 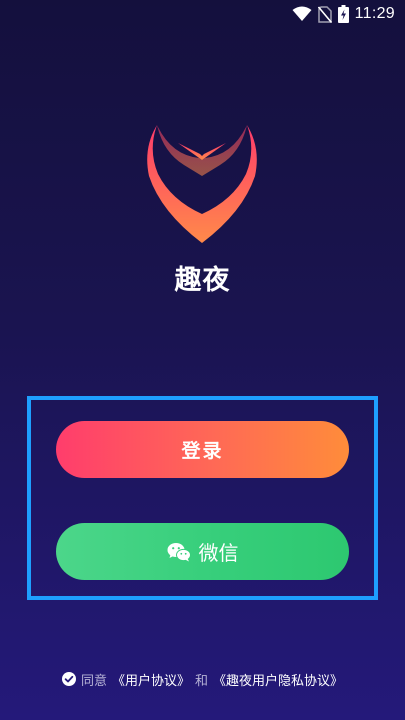 I want to click on login-button-label: 登录, so click(x=202, y=451).